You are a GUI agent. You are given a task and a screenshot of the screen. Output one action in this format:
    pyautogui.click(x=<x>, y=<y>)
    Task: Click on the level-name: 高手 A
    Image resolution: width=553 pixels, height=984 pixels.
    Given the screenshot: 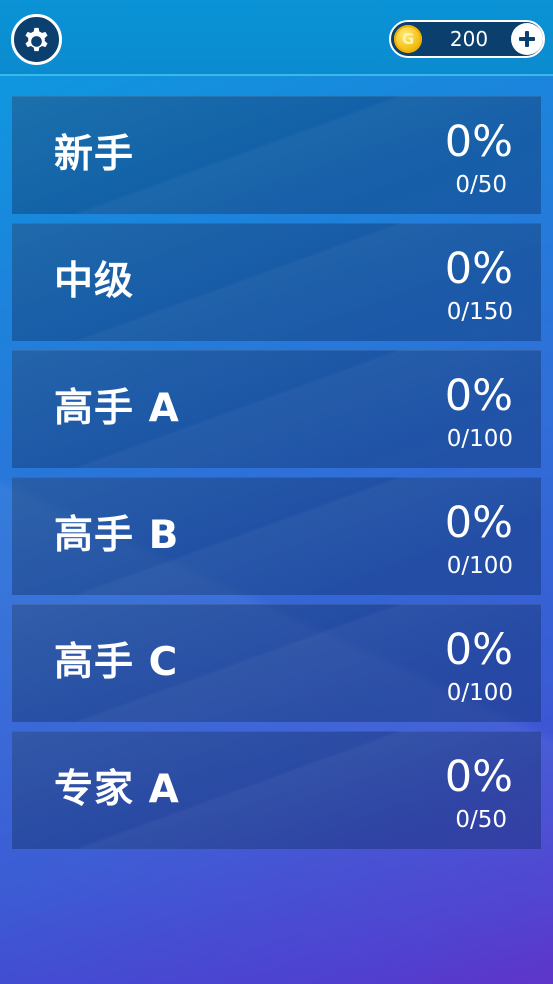 What is the action you would take?
    pyautogui.click(x=117, y=408)
    